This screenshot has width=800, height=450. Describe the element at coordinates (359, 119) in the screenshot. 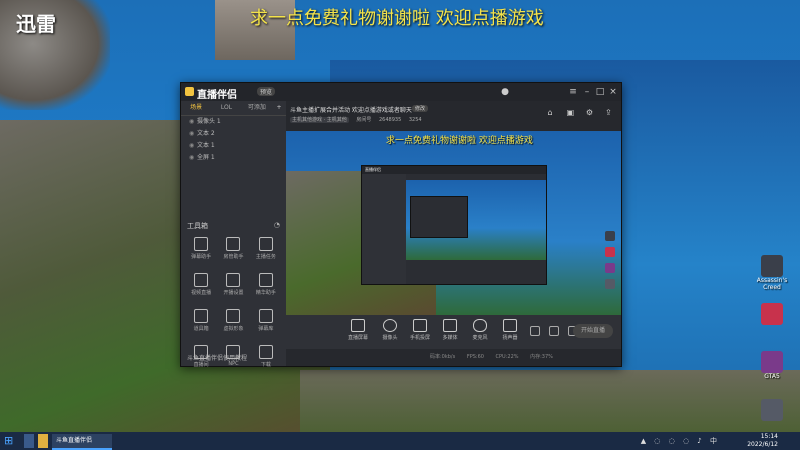

I see `room-meta: 主机其他游戏 · 主机其他 房间号 2648935 3254` at that location.